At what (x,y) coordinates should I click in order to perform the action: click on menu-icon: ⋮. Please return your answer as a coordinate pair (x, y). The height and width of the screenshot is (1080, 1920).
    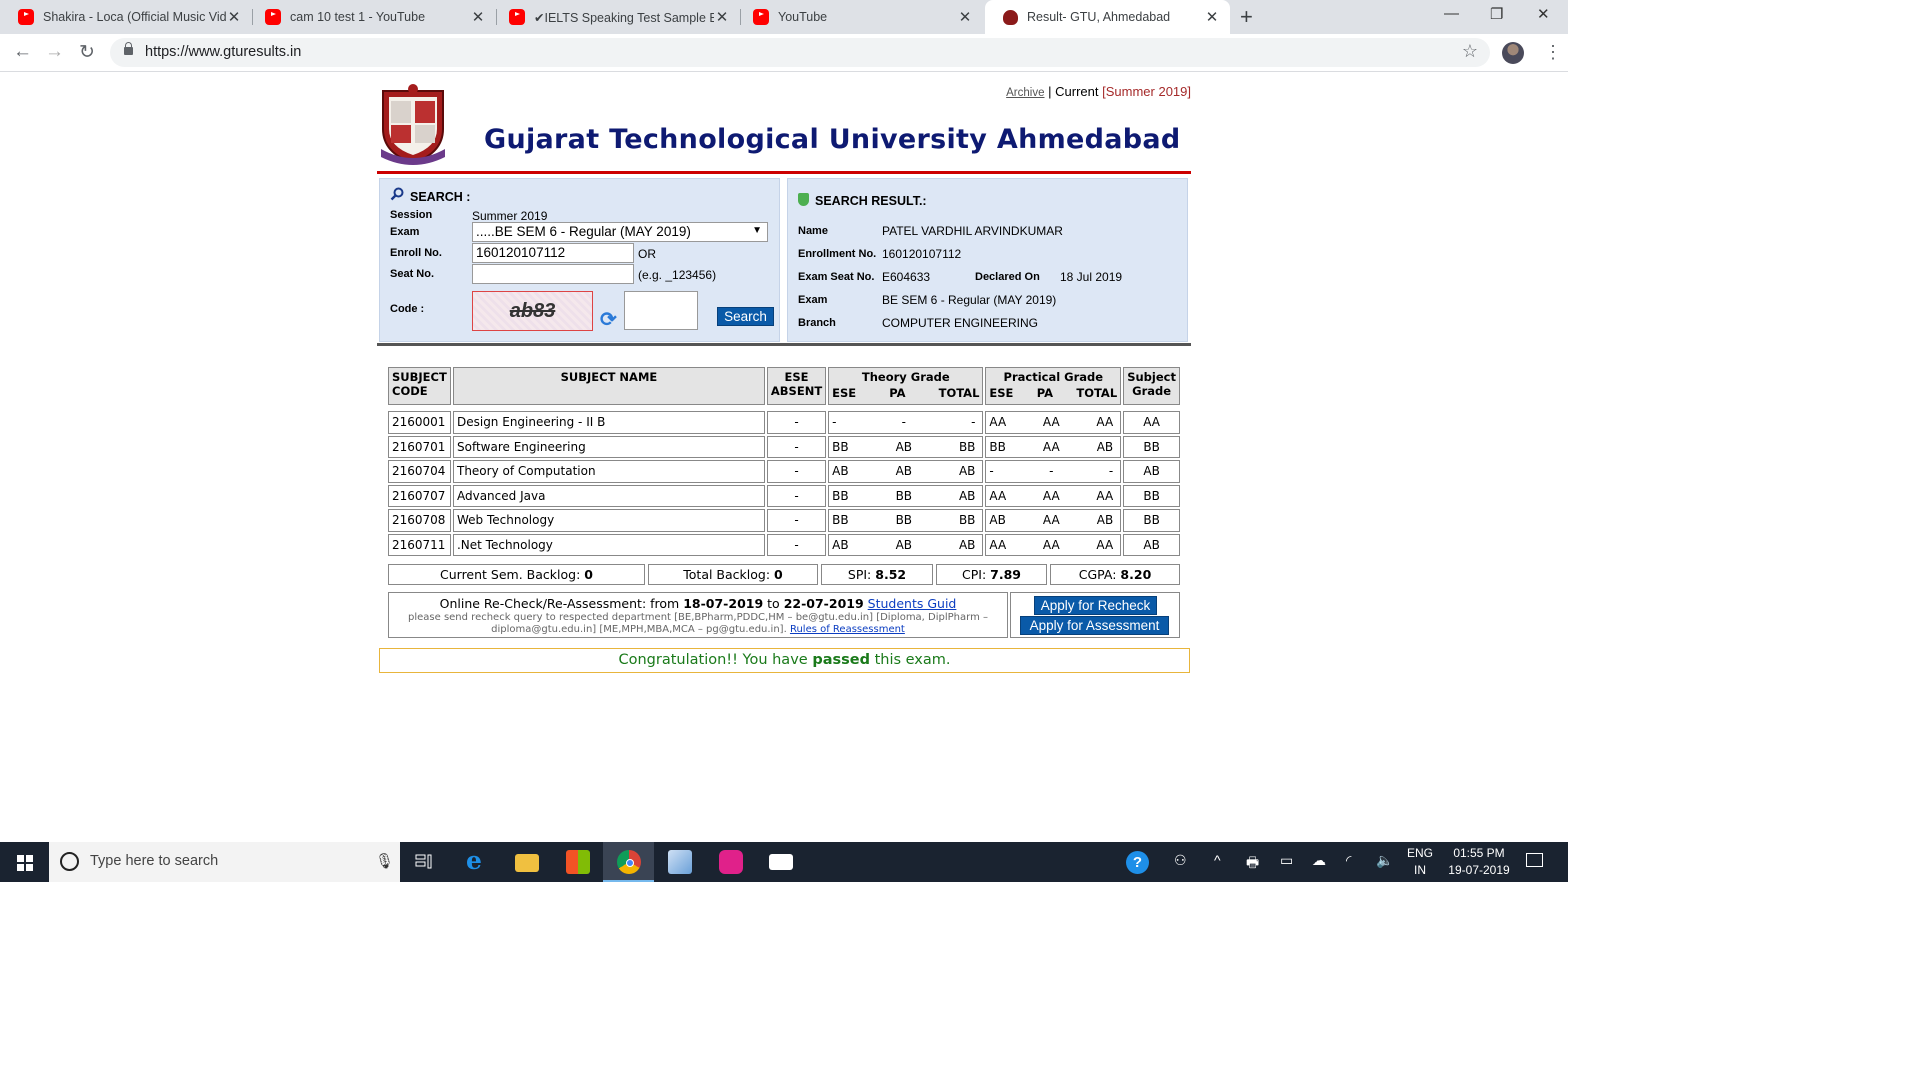
    Looking at the image, I should click on (1553, 52).